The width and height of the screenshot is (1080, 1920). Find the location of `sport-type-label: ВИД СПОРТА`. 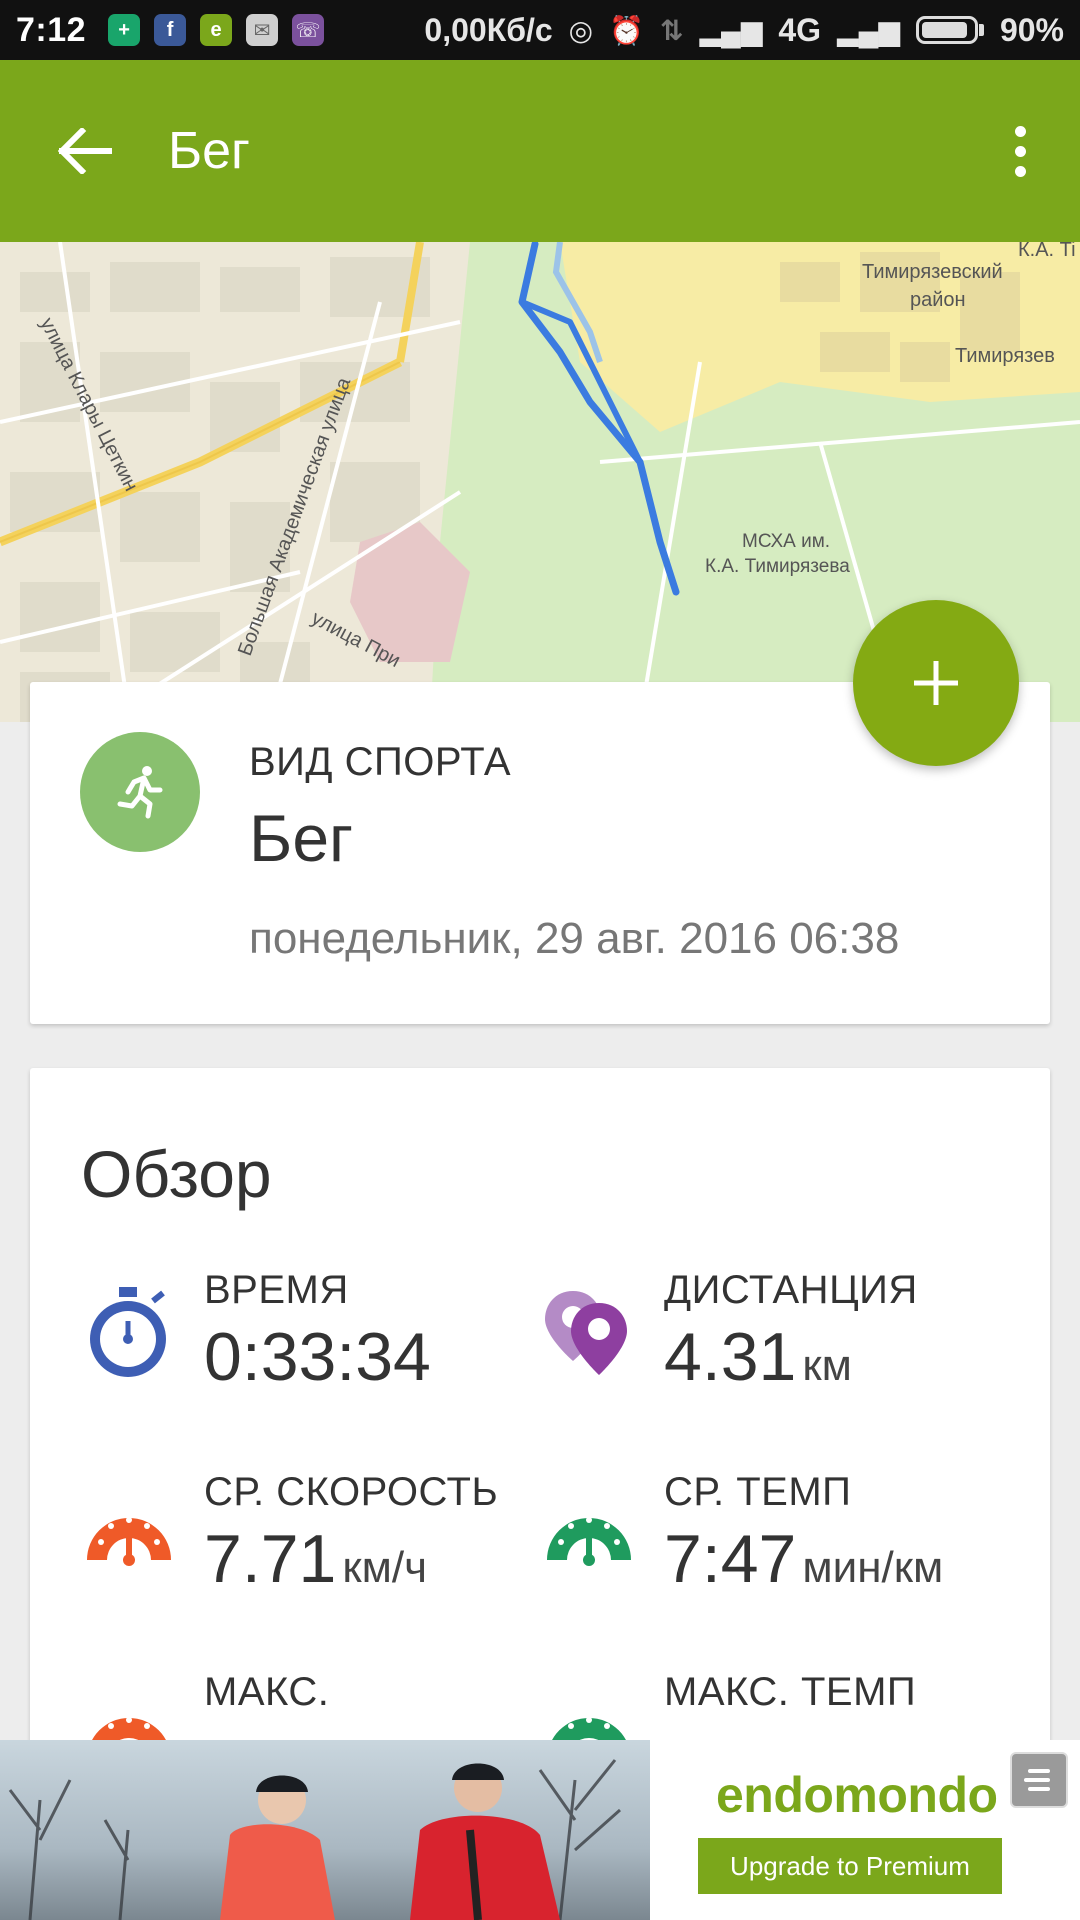

sport-type-label: ВИД СПОРТА is located at coordinates (380, 762).